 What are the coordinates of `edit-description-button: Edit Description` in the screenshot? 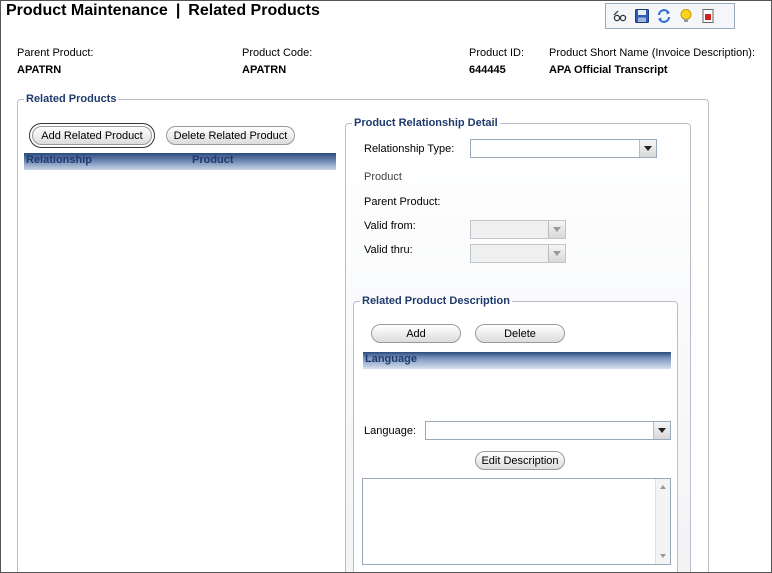 It's located at (520, 460).